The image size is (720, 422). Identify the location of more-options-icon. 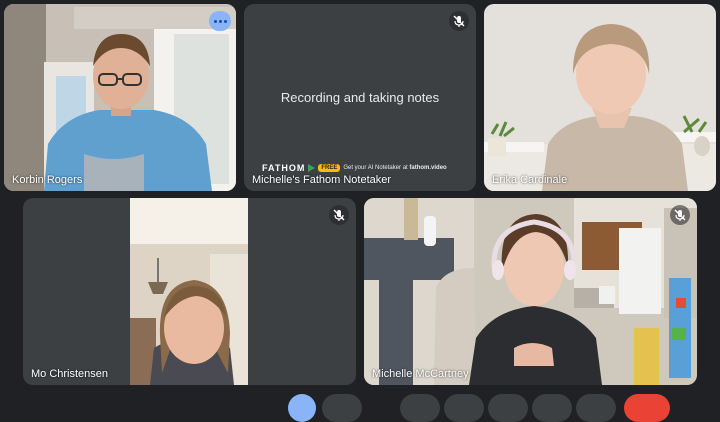
(220, 21).